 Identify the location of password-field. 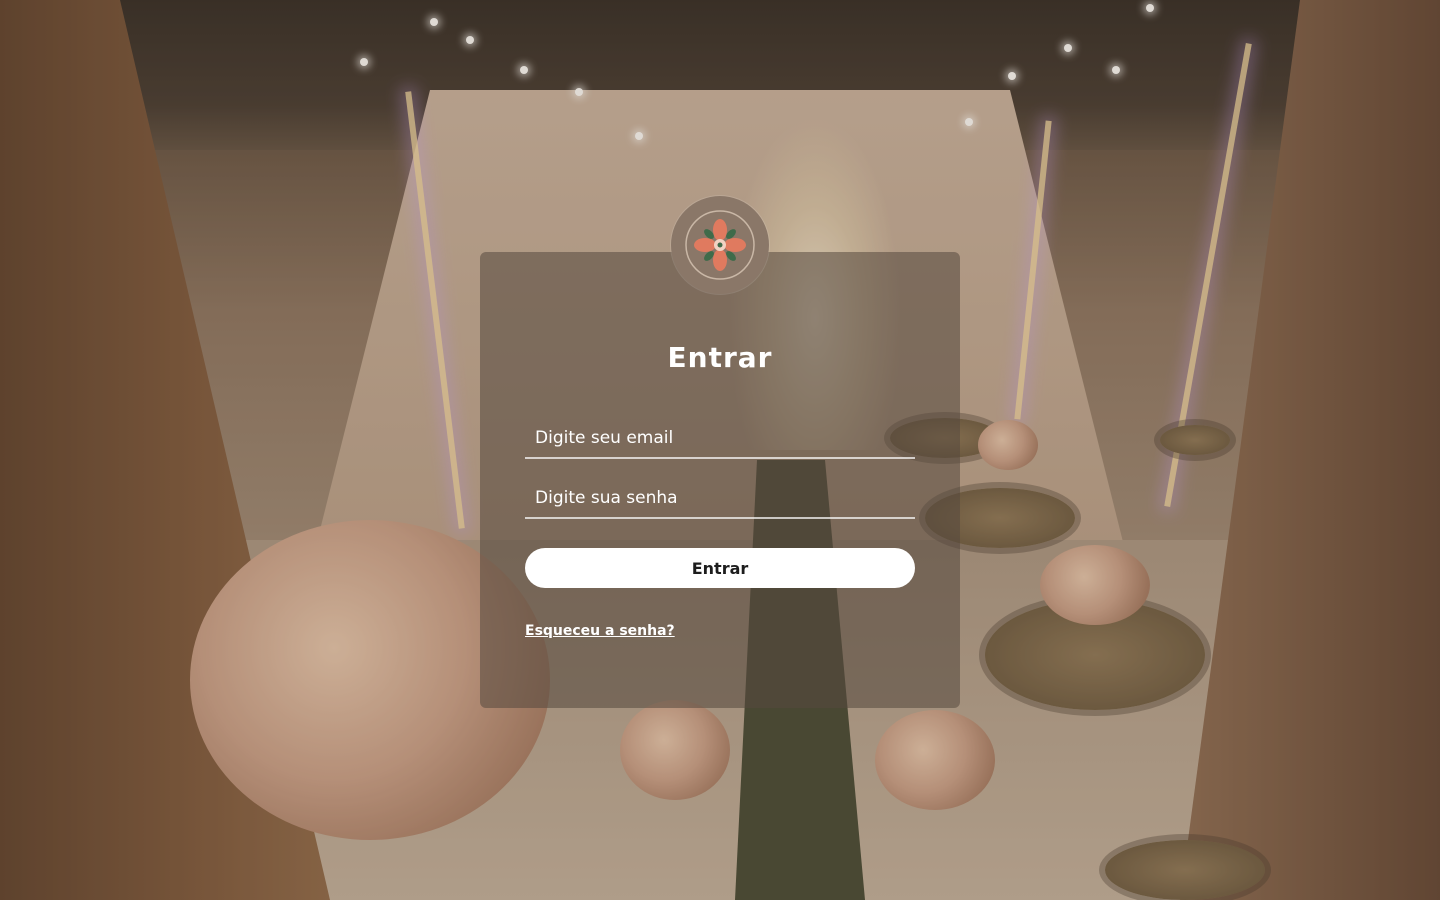
(720, 499).